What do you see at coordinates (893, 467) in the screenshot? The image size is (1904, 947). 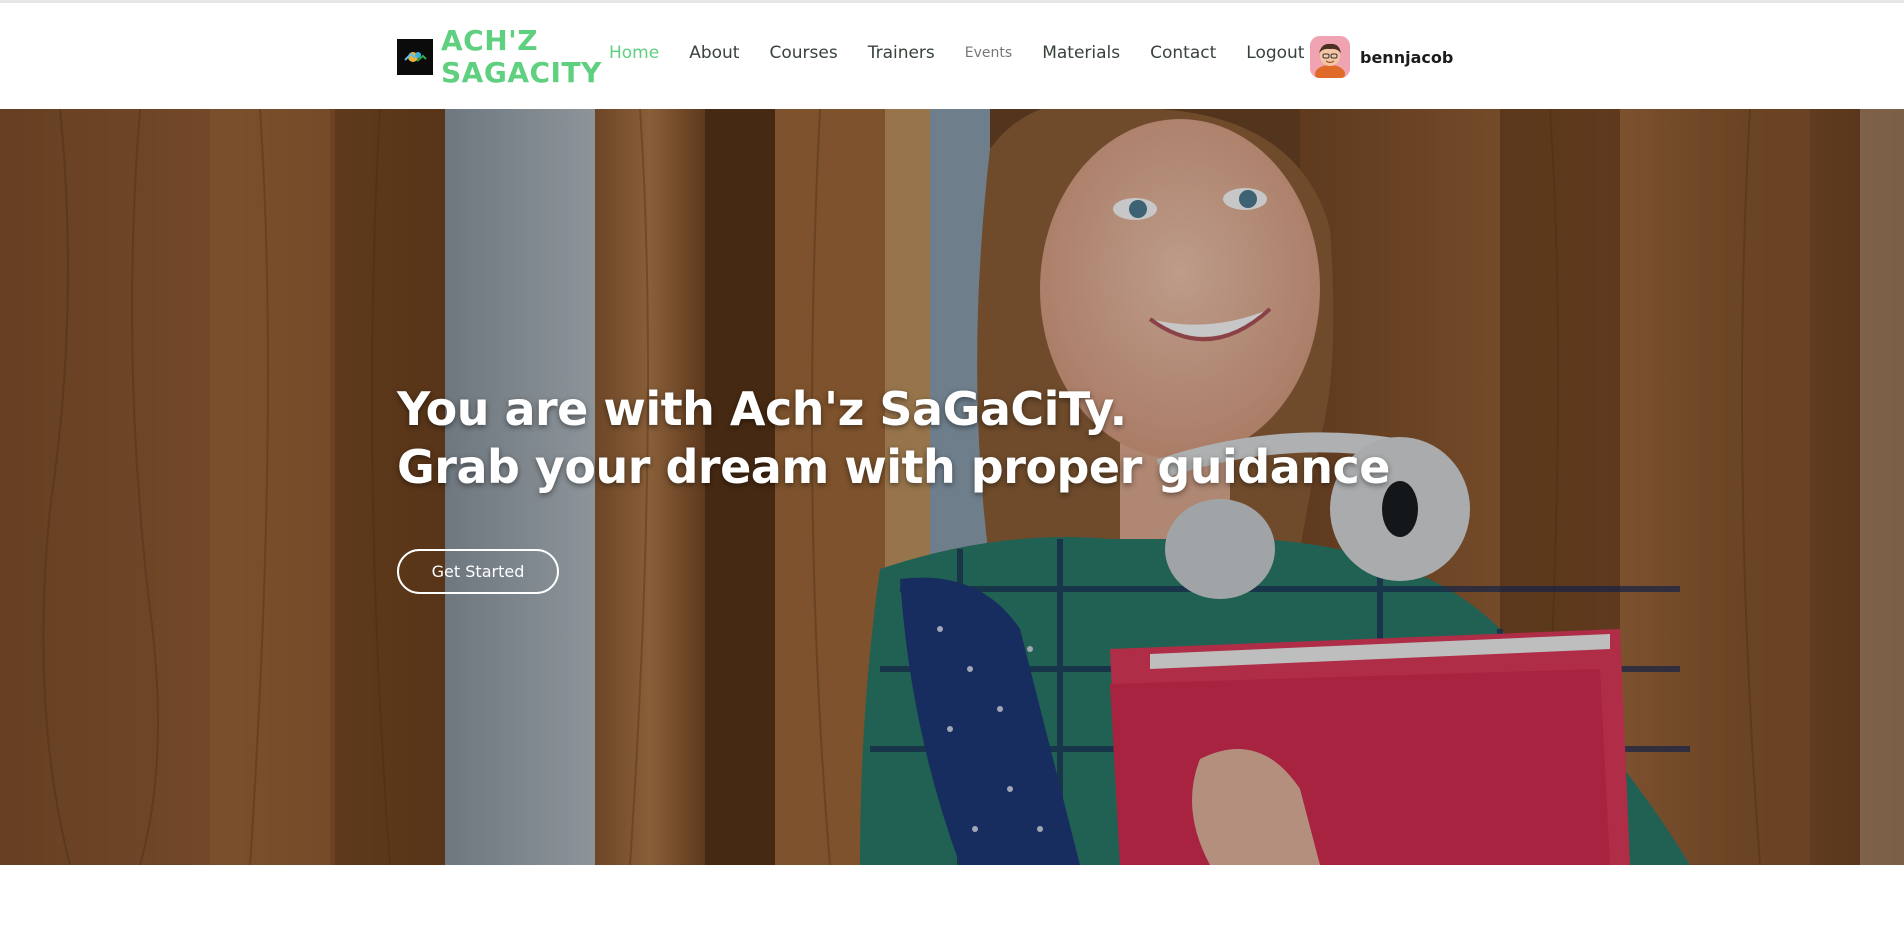 I see `hero-line-2: Grab your dream with proper guidance` at bounding box center [893, 467].